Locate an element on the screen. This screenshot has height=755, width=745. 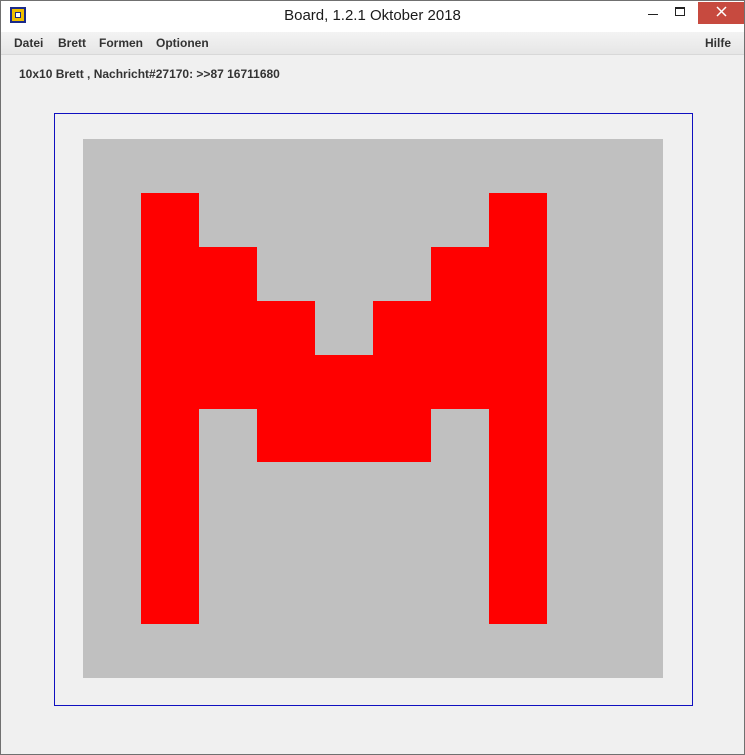
menu-datei: Datei is located at coordinates (28, 43).